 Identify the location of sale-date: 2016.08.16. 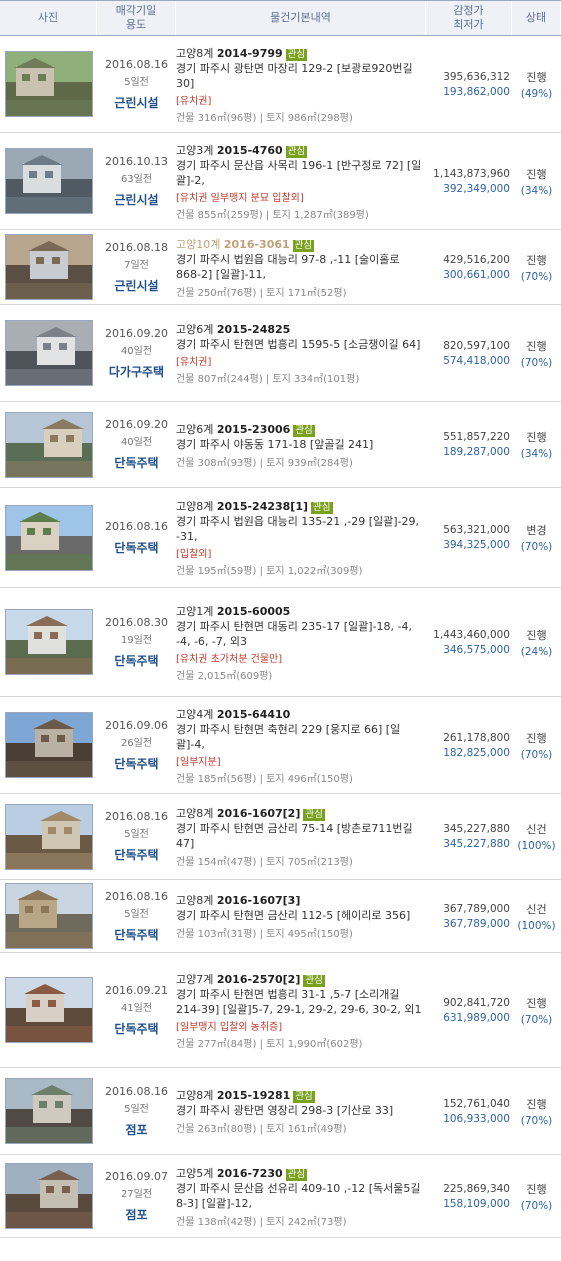
(136, 1091).